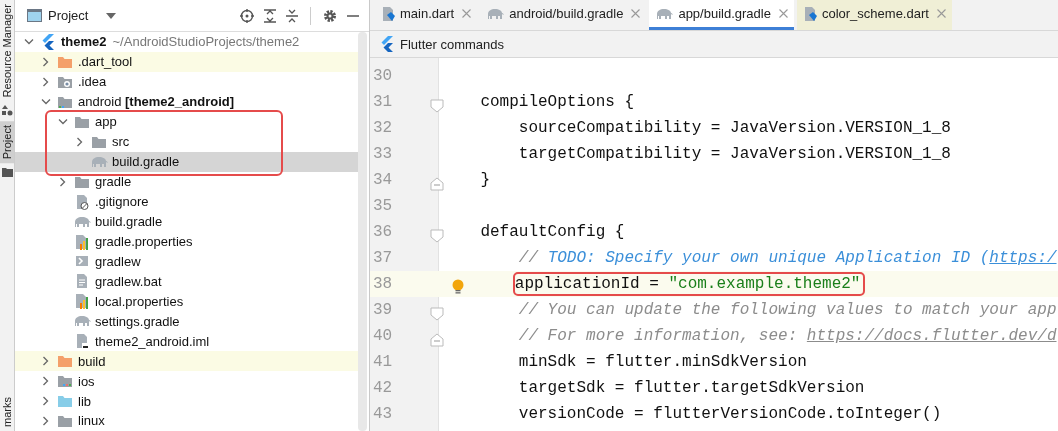 This screenshot has height=431, width=1058. Describe the element at coordinates (484, 180) in the screenshot. I see `code-line: }` at that location.